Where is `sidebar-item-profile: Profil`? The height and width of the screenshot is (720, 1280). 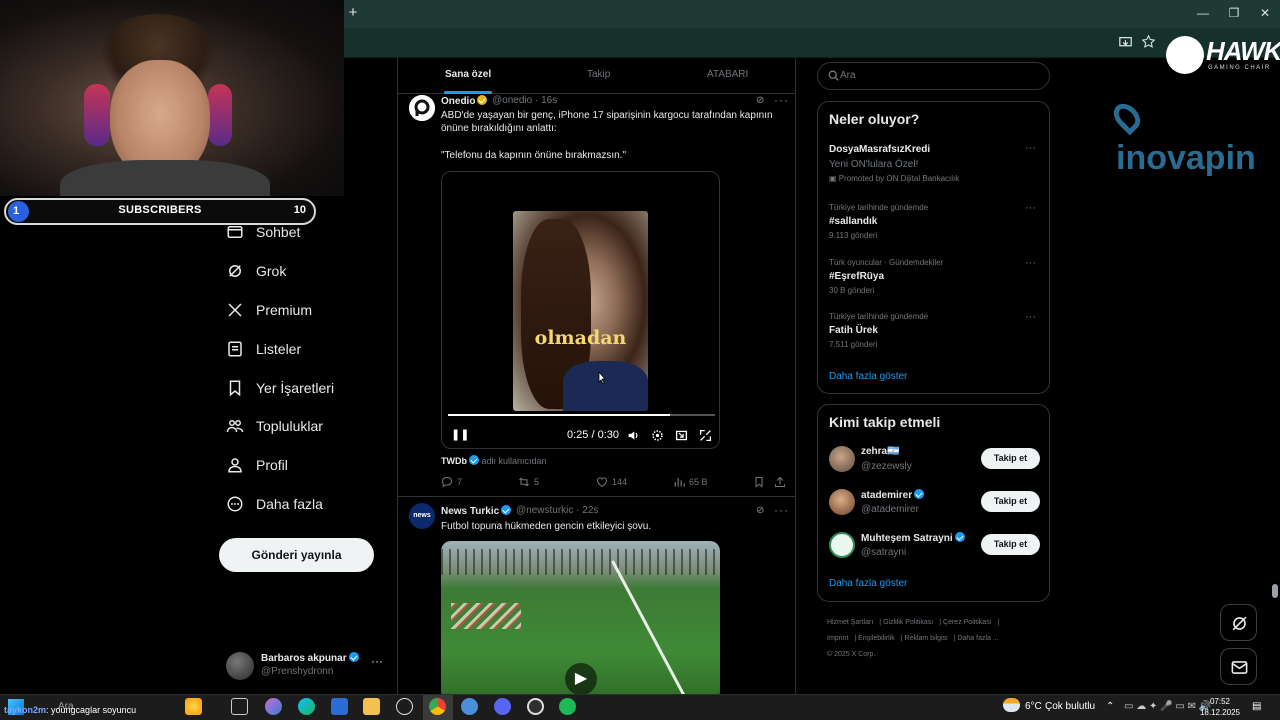 sidebar-item-profile: Profil is located at coordinates (311, 465).